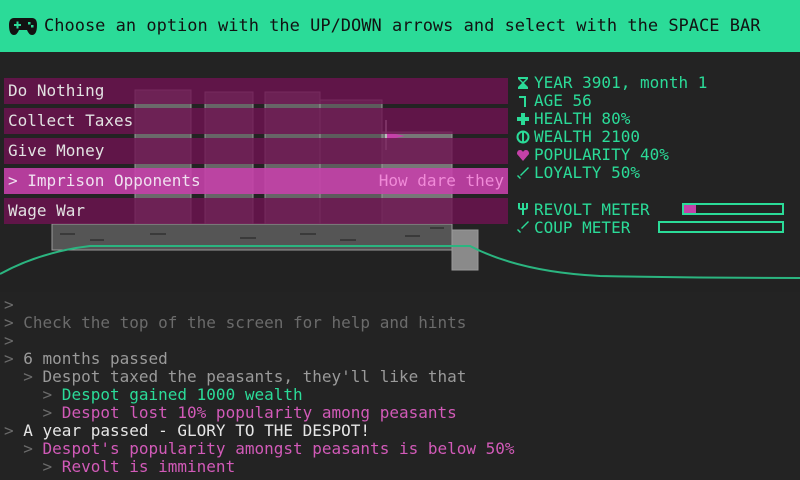 The width and height of the screenshot is (800, 480). I want to click on log-text: A year passed - GLORY TO THE DESPOT!, so click(192, 430).